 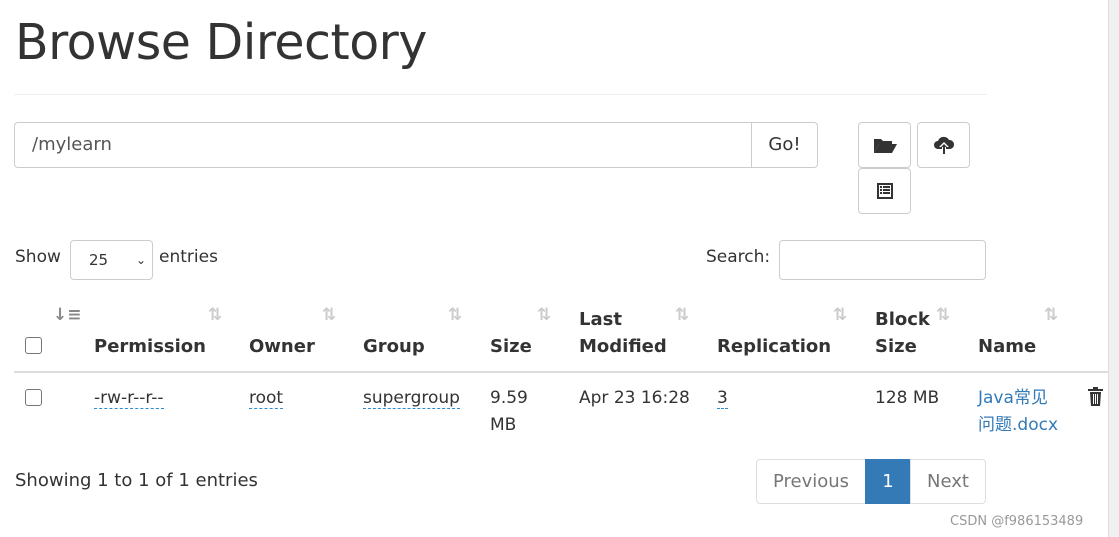 What do you see at coordinates (722, 398) in the screenshot?
I see `replication-cell: 3` at bounding box center [722, 398].